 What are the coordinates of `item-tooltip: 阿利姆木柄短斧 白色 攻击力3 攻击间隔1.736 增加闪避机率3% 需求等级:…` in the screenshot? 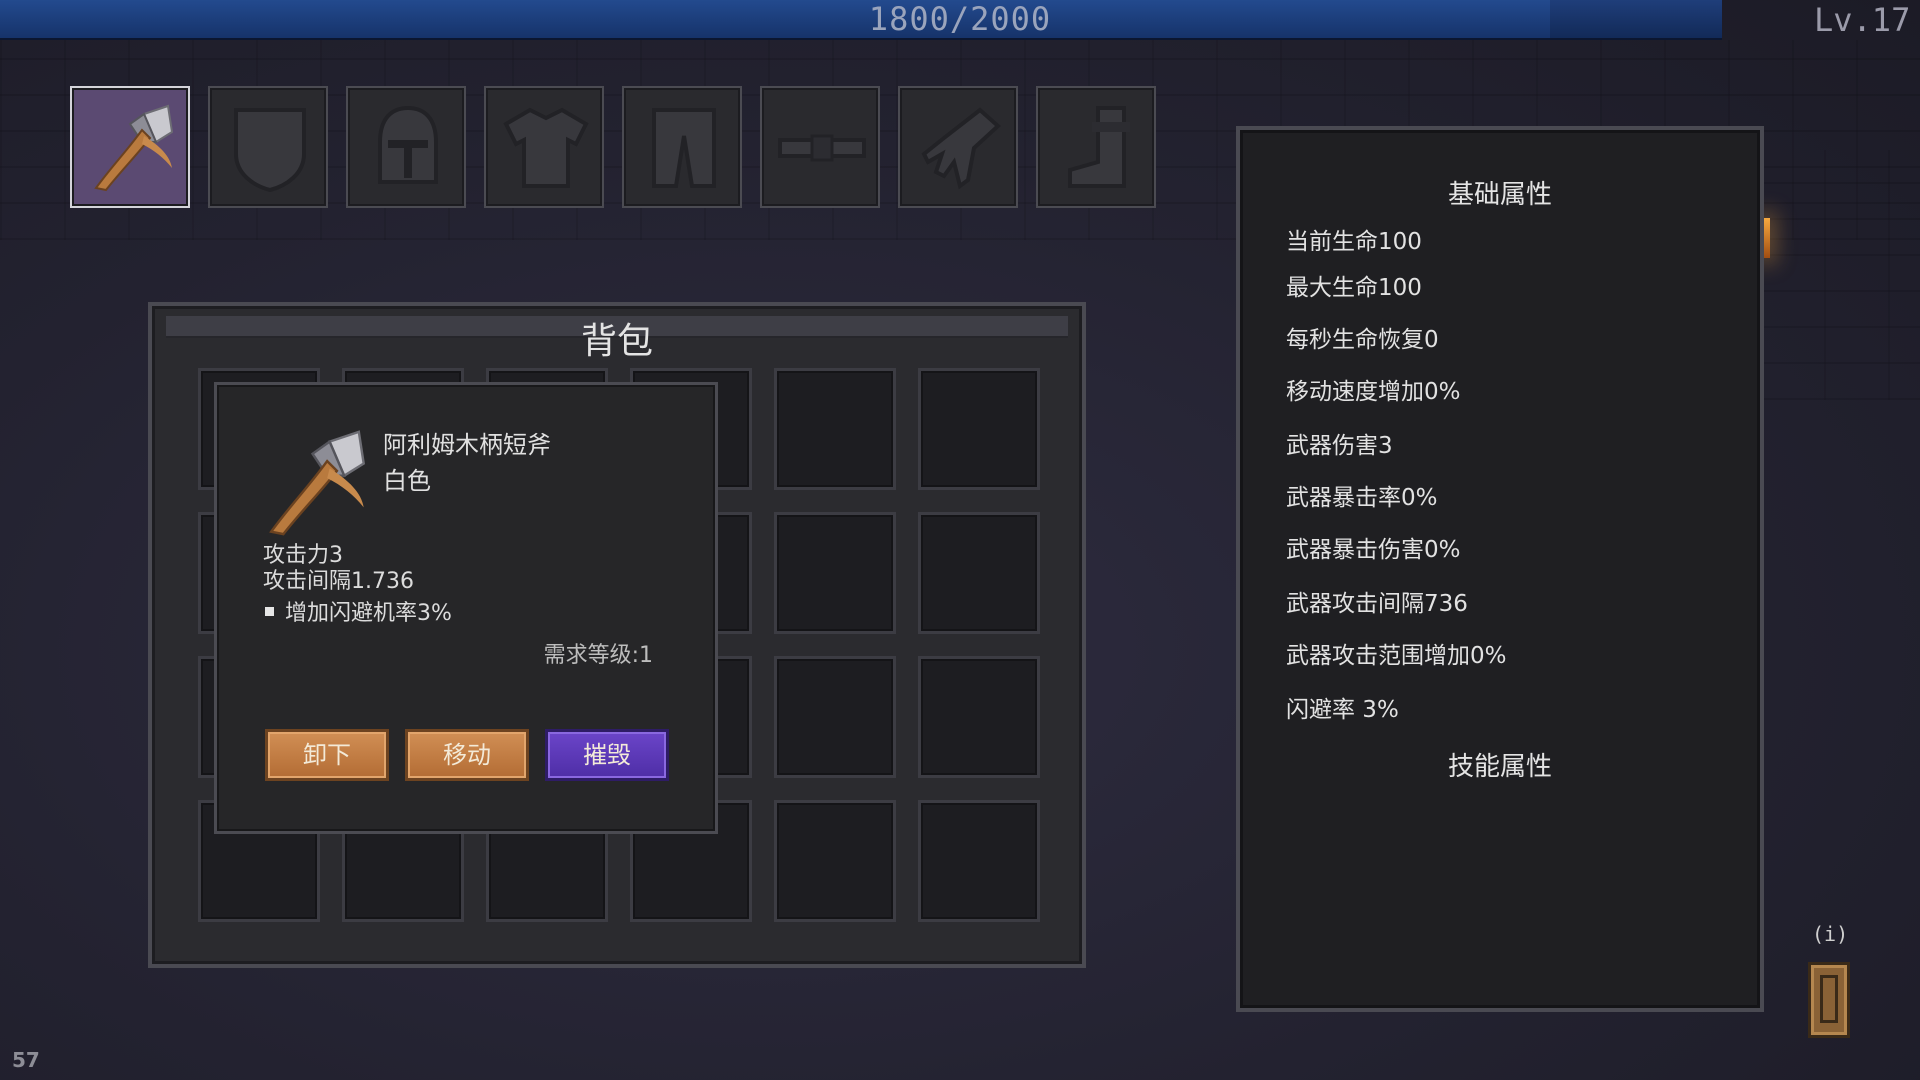 It's located at (466, 608).